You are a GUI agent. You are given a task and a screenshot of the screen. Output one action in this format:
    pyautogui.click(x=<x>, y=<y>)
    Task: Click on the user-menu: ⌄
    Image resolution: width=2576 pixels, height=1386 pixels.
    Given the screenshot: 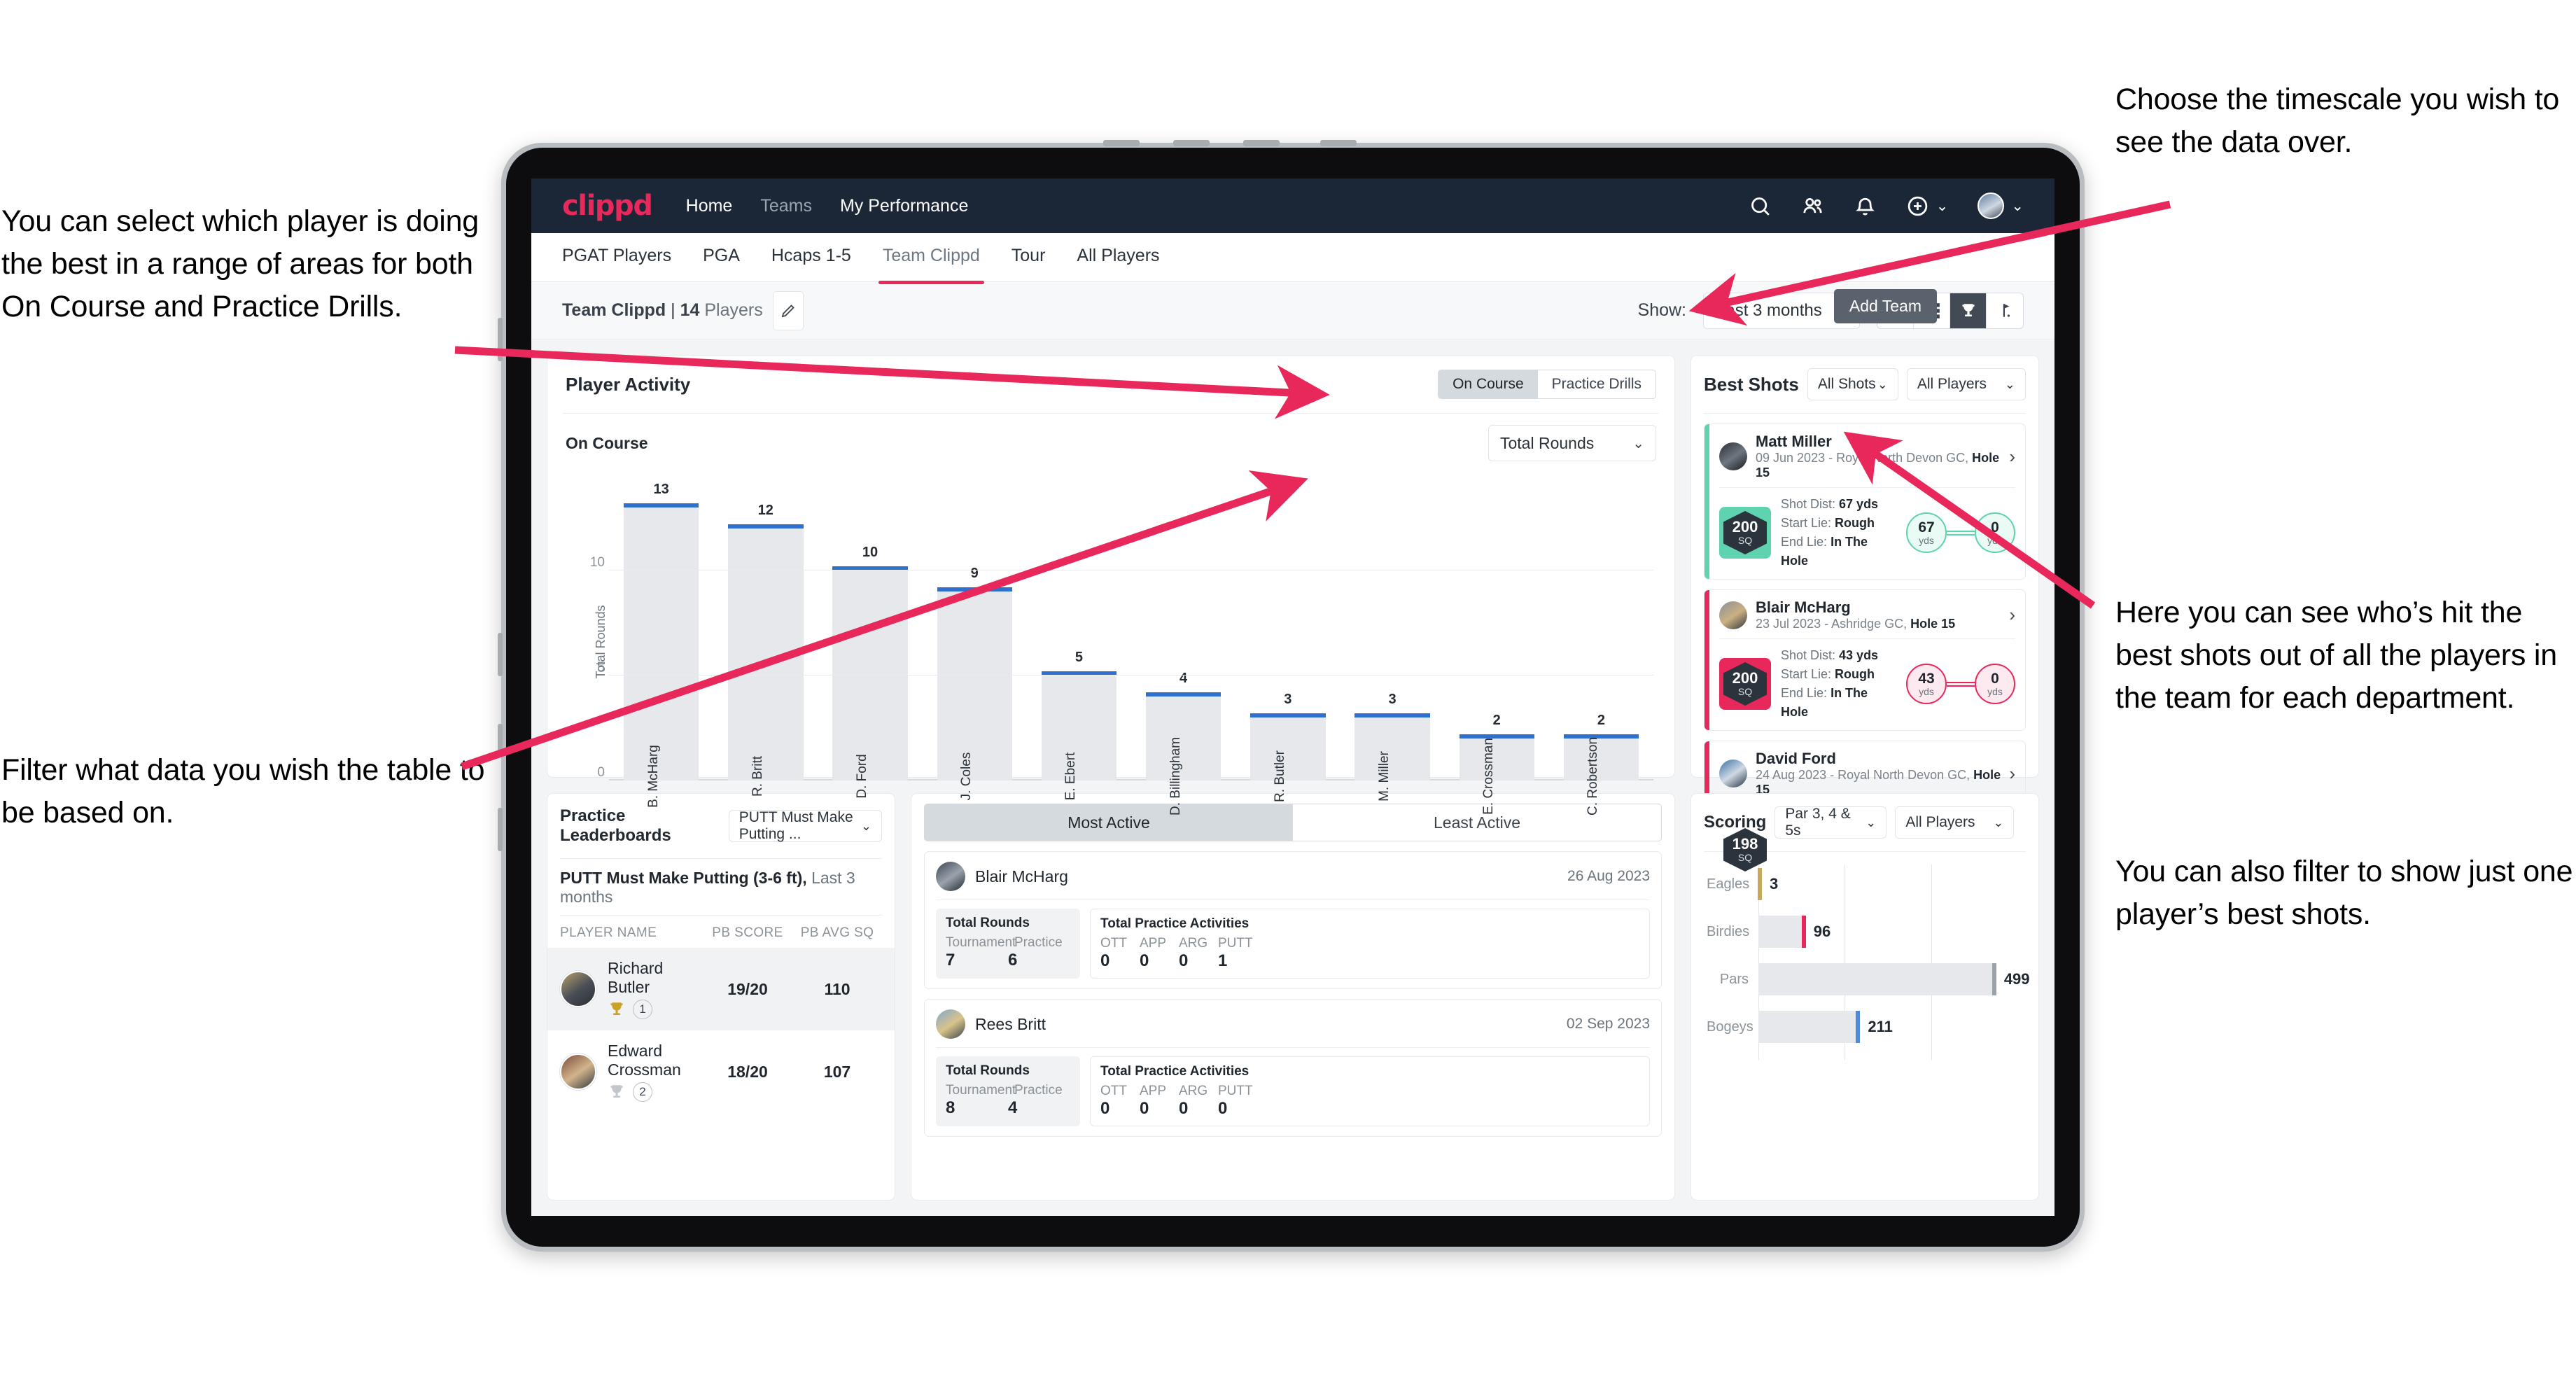 What is the action you would take?
    pyautogui.click(x=2000, y=205)
    